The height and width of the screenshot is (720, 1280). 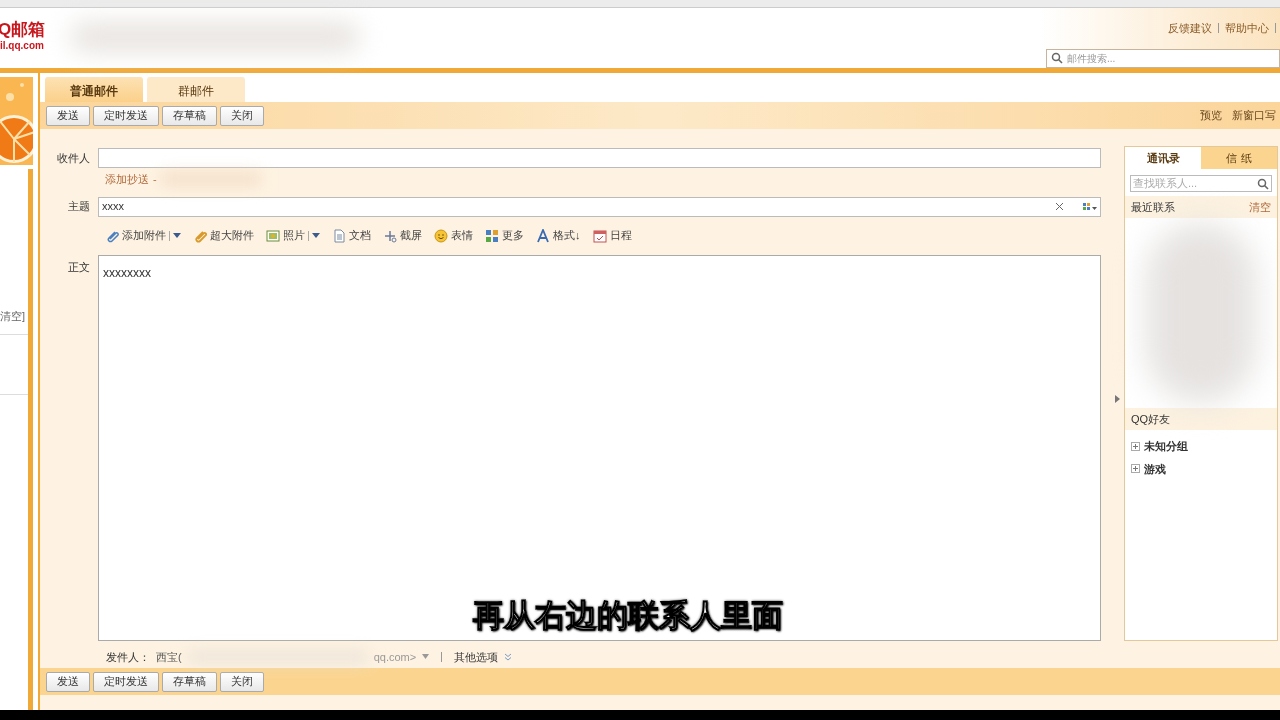 What do you see at coordinates (1151, 419) in the screenshot?
I see `qq-friends-title: QQ好友` at bounding box center [1151, 419].